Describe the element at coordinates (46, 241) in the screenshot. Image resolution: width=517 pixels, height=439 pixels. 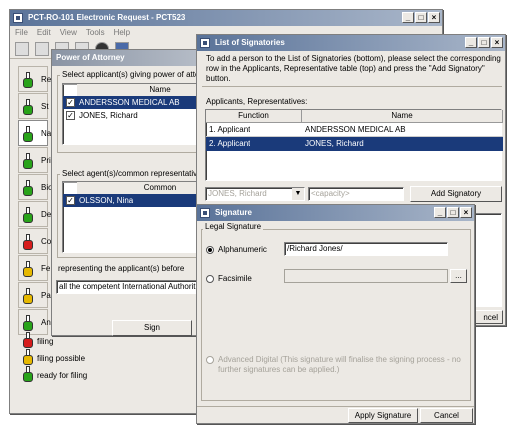
I see `nav-item-label: Co` at that location.